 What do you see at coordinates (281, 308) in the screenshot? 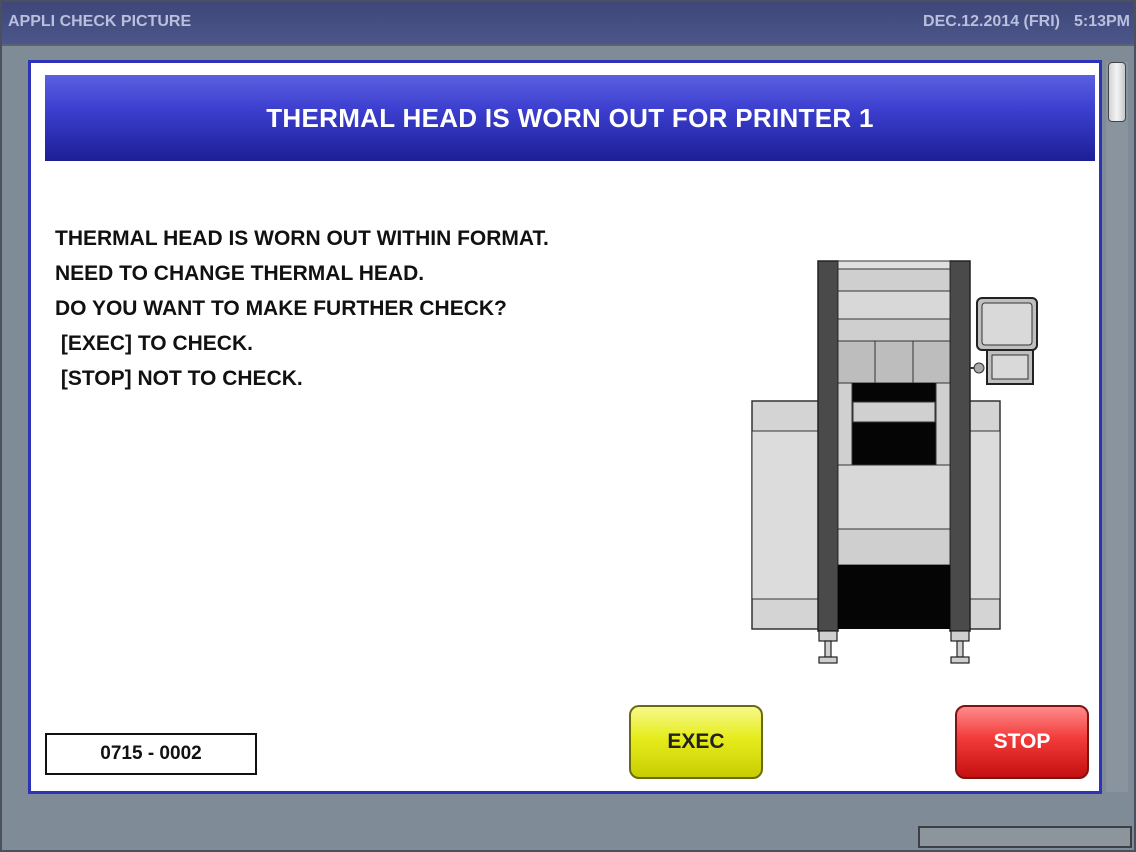
I see `message-line: DO YOU WANT TO MAKE FURTHER CHECK?` at bounding box center [281, 308].